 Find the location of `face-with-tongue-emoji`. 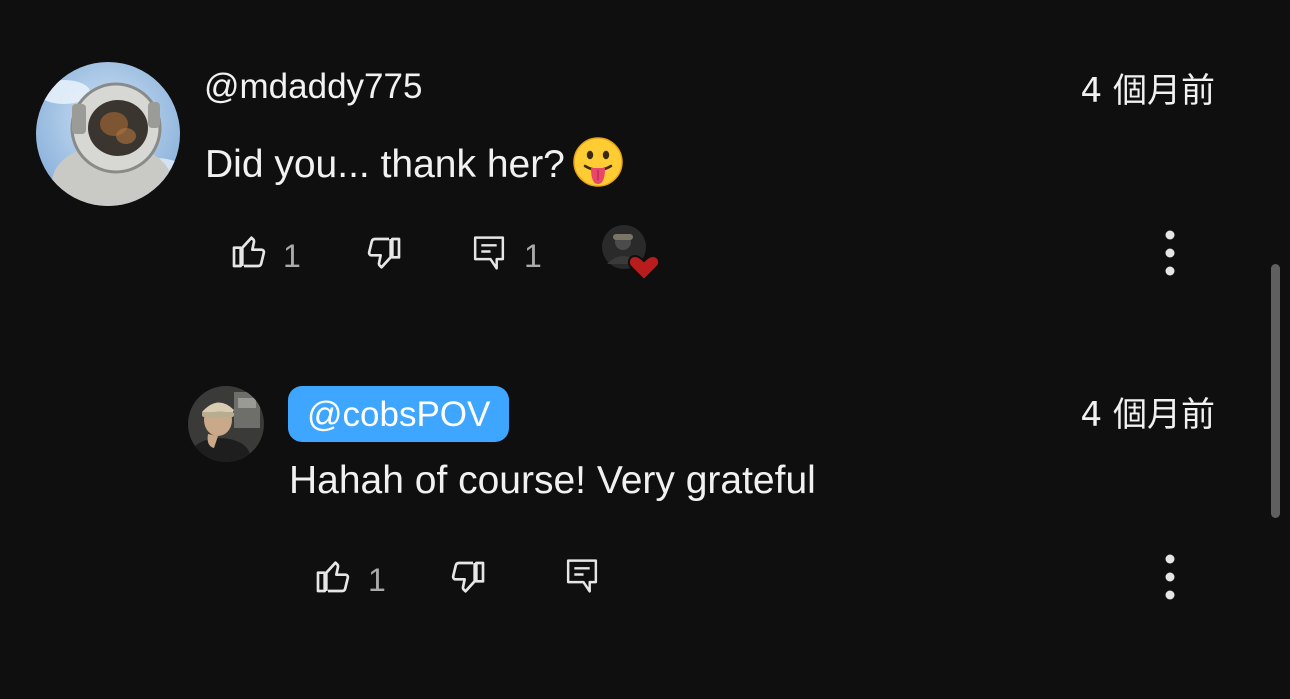

face-with-tongue-emoji is located at coordinates (598, 162).